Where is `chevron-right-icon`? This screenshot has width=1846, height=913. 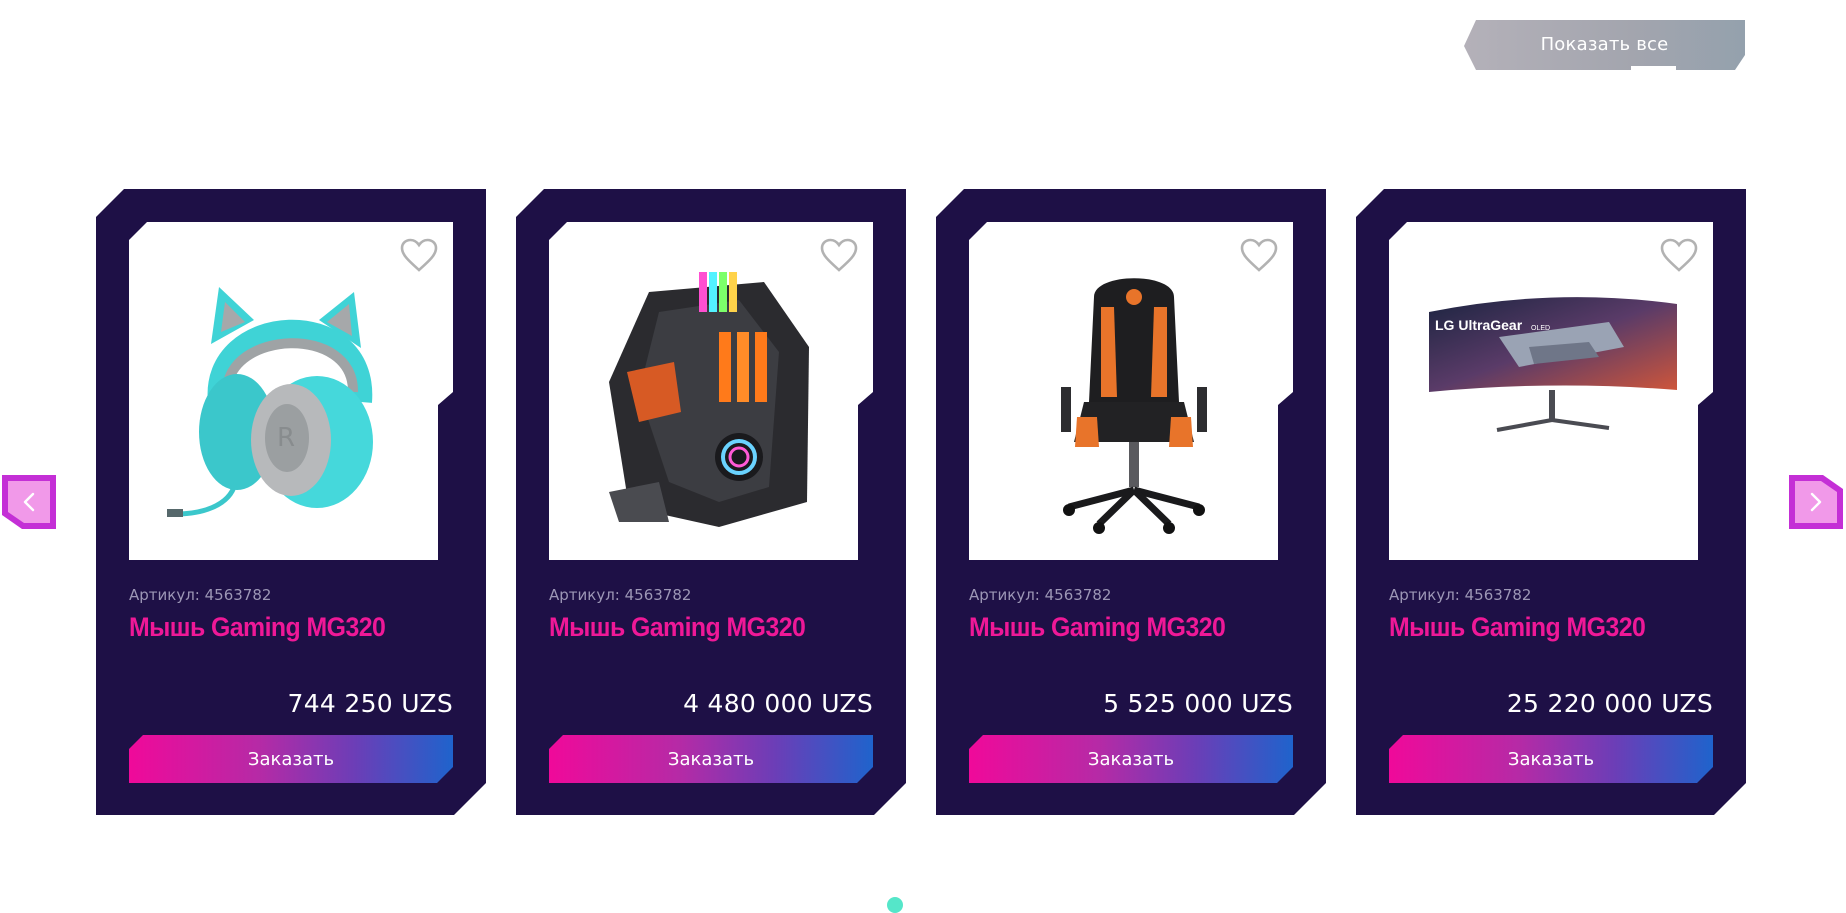
chevron-right-icon is located at coordinates (1816, 502).